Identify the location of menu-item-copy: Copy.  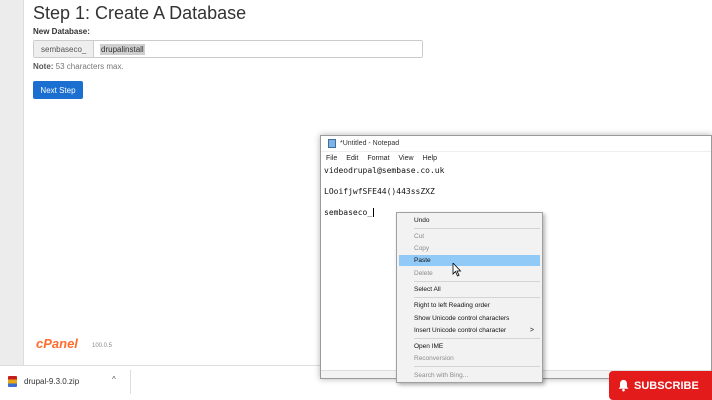
(469, 248).